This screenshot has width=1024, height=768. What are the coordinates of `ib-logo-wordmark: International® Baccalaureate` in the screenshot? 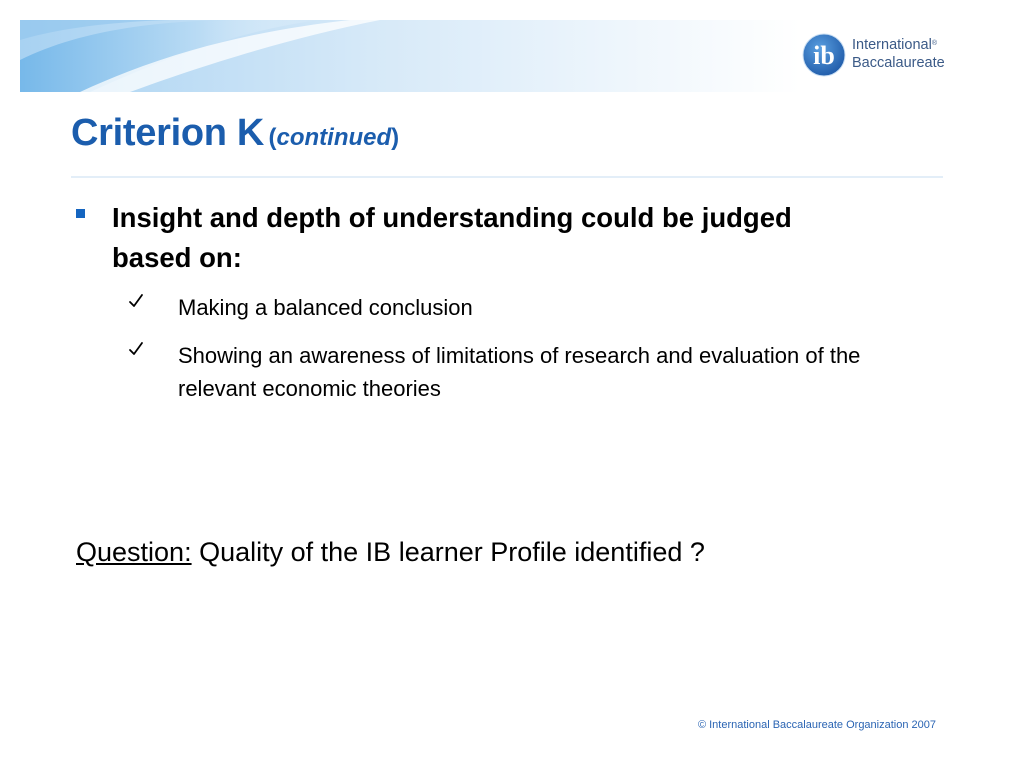 It's located at (898, 54).